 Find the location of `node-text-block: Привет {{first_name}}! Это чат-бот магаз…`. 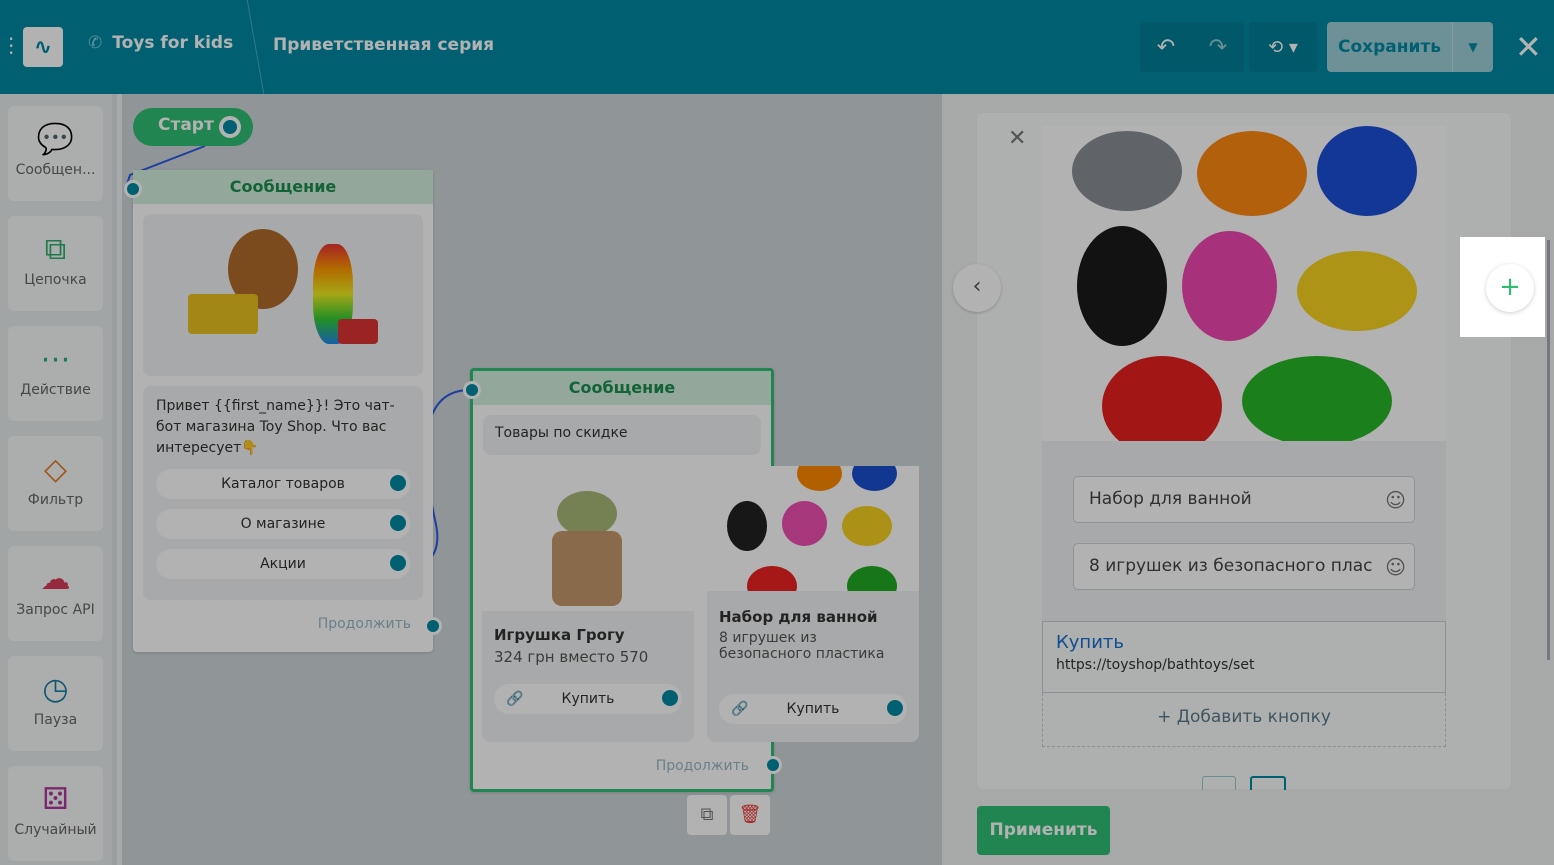

node-text-block: Привет {{first_name}}! Это чат-бот магаз… is located at coordinates (283, 493).